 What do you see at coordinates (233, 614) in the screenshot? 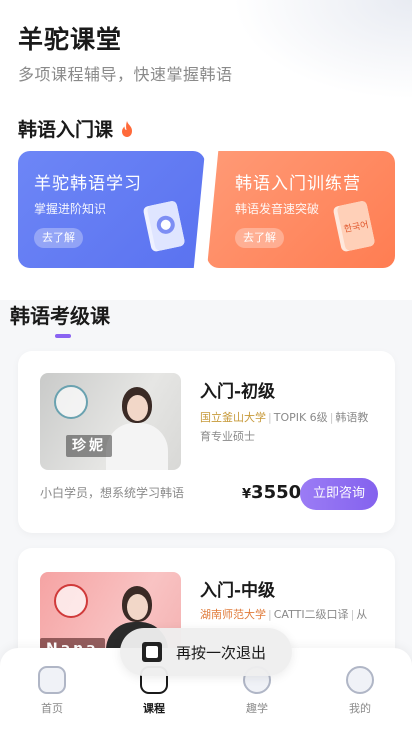
I see `teacher-school: 湖南师范大学` at bounding box center [233, 614].